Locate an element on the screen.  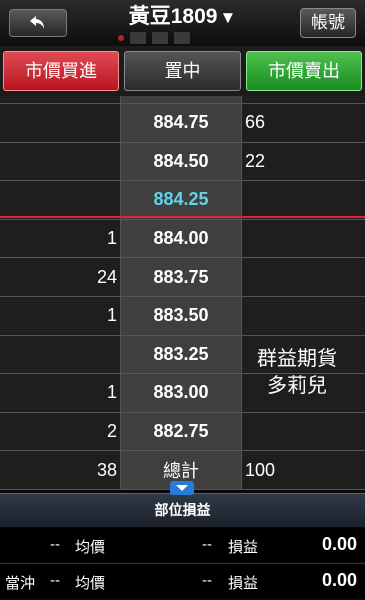
price-cell: 883.00 is located at coordinates (181, 393).